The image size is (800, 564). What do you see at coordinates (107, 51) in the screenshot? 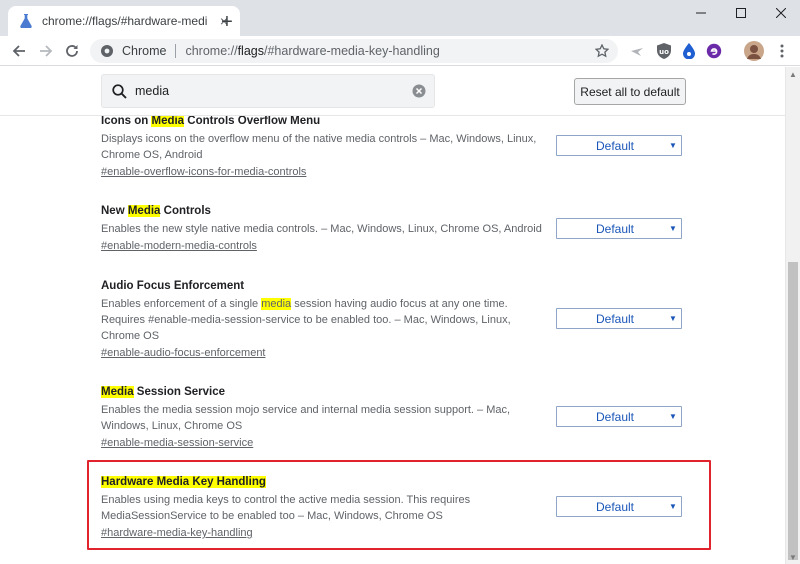
I see `chrome-page-icon` at bounding box center [107, 51].